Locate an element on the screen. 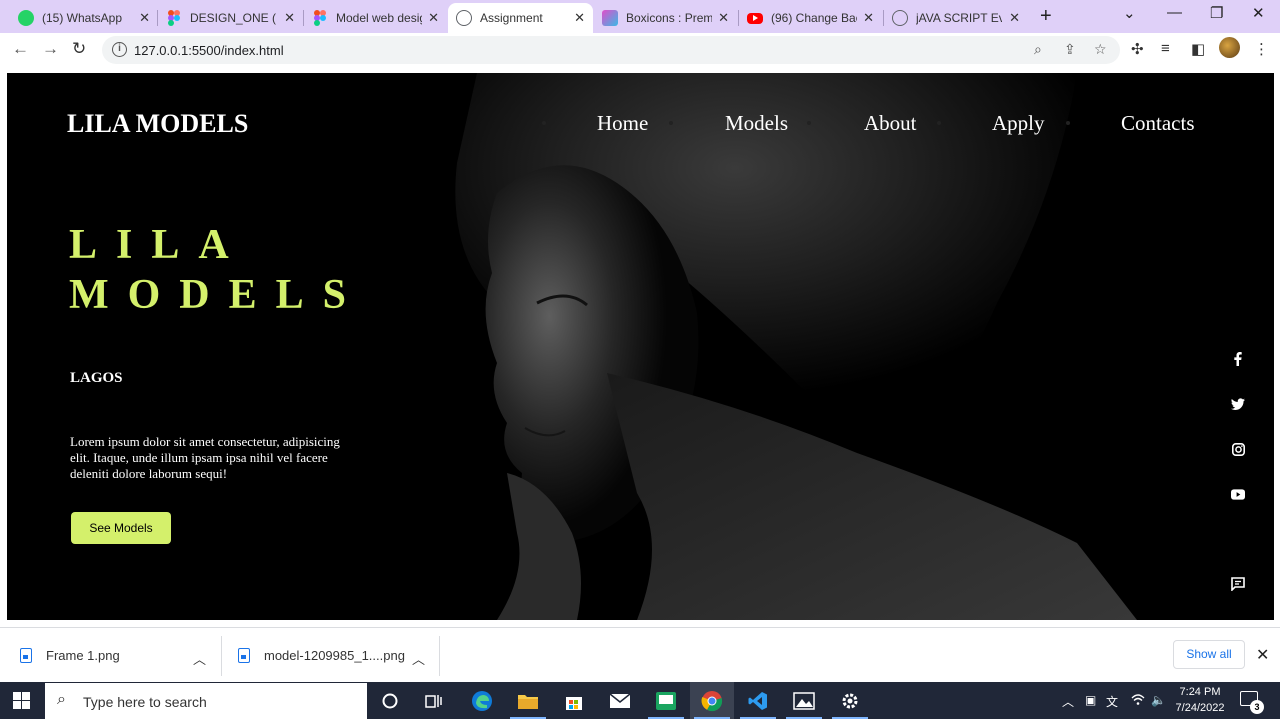 The width and height of the screenshot is (1280, 719). download-item: model-1209985_1....png is located at coordinates (321, 655).